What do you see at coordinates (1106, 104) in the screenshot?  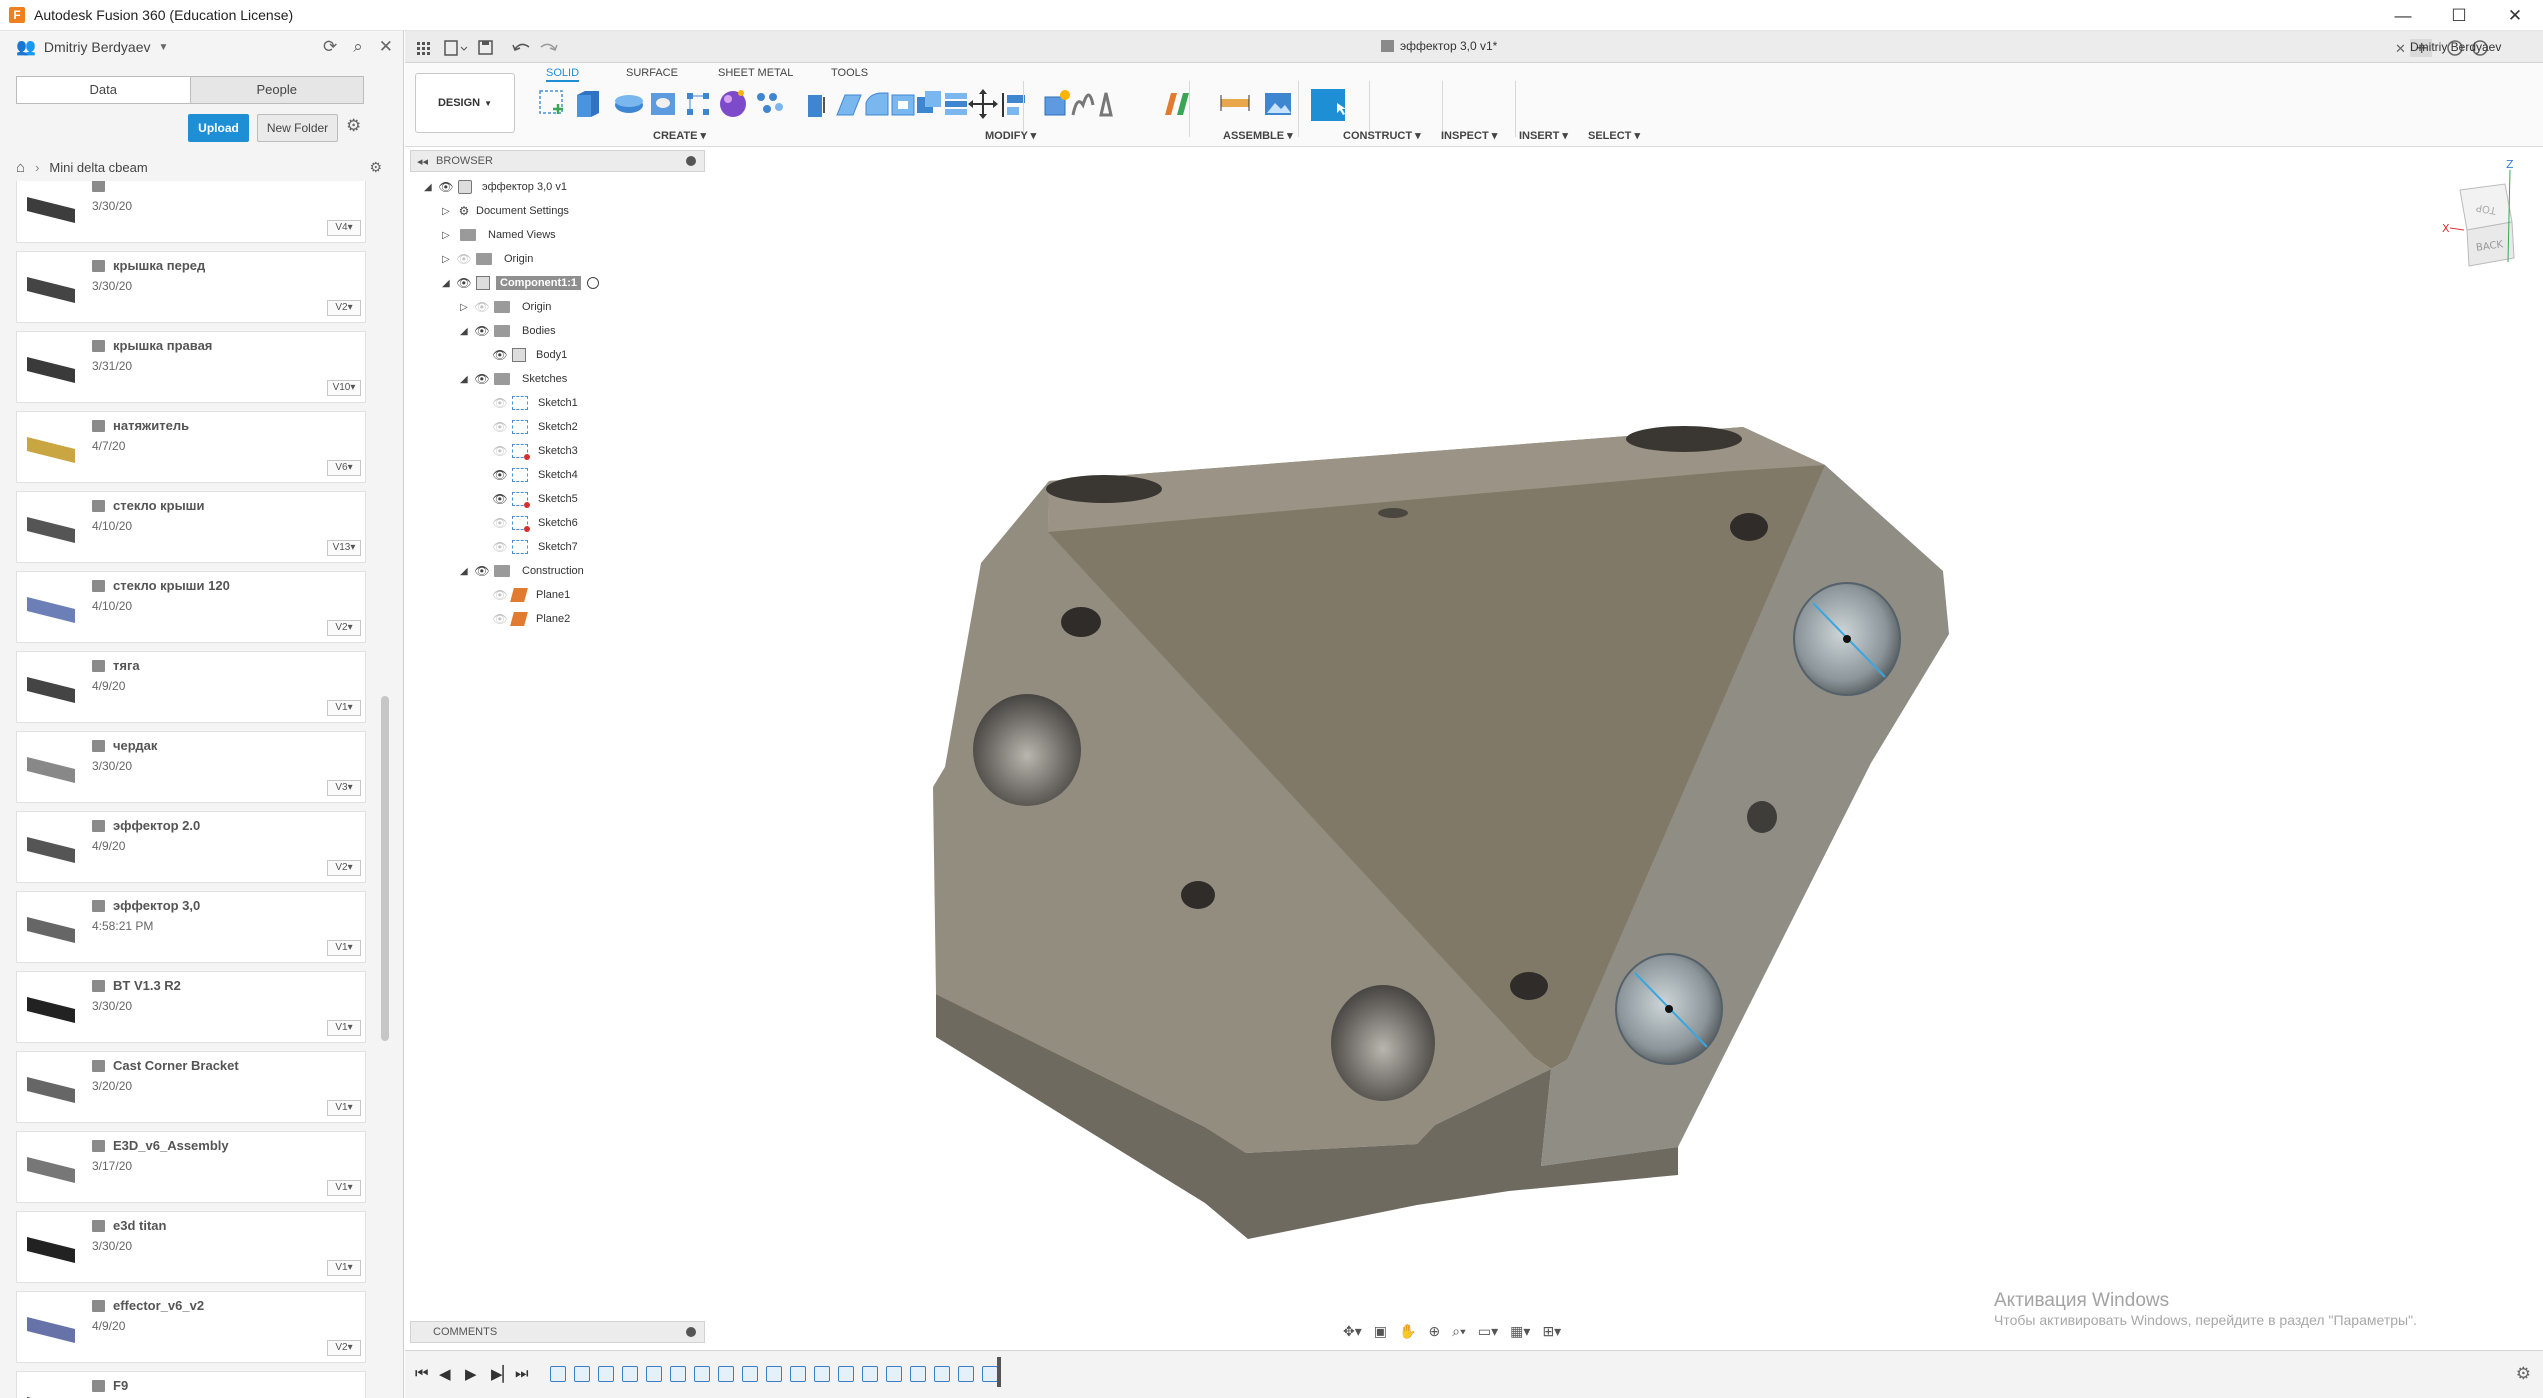 I see `as-built-joint-icon` at bounding box center [1106, 104].